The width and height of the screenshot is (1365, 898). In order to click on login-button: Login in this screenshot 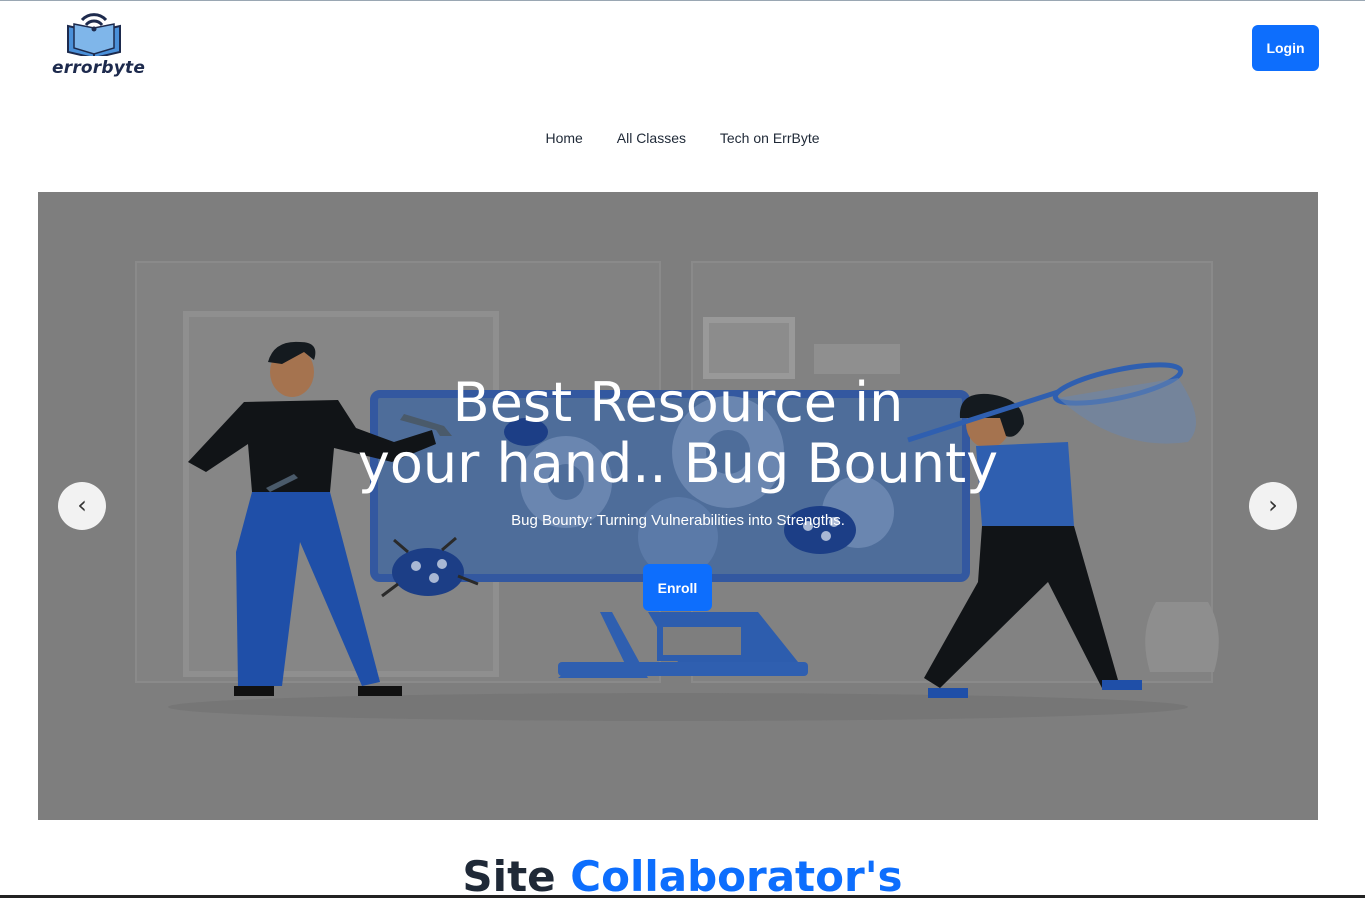, I will do `click(1285, 48)`.